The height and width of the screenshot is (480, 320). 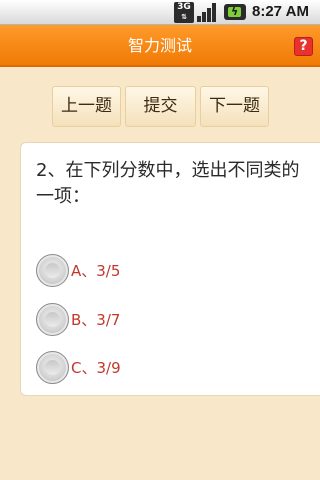 What do you see at coordinates (166, 368) in the screenshot?
I see `option-c: C、3/9` at bounding box center [166, 368].